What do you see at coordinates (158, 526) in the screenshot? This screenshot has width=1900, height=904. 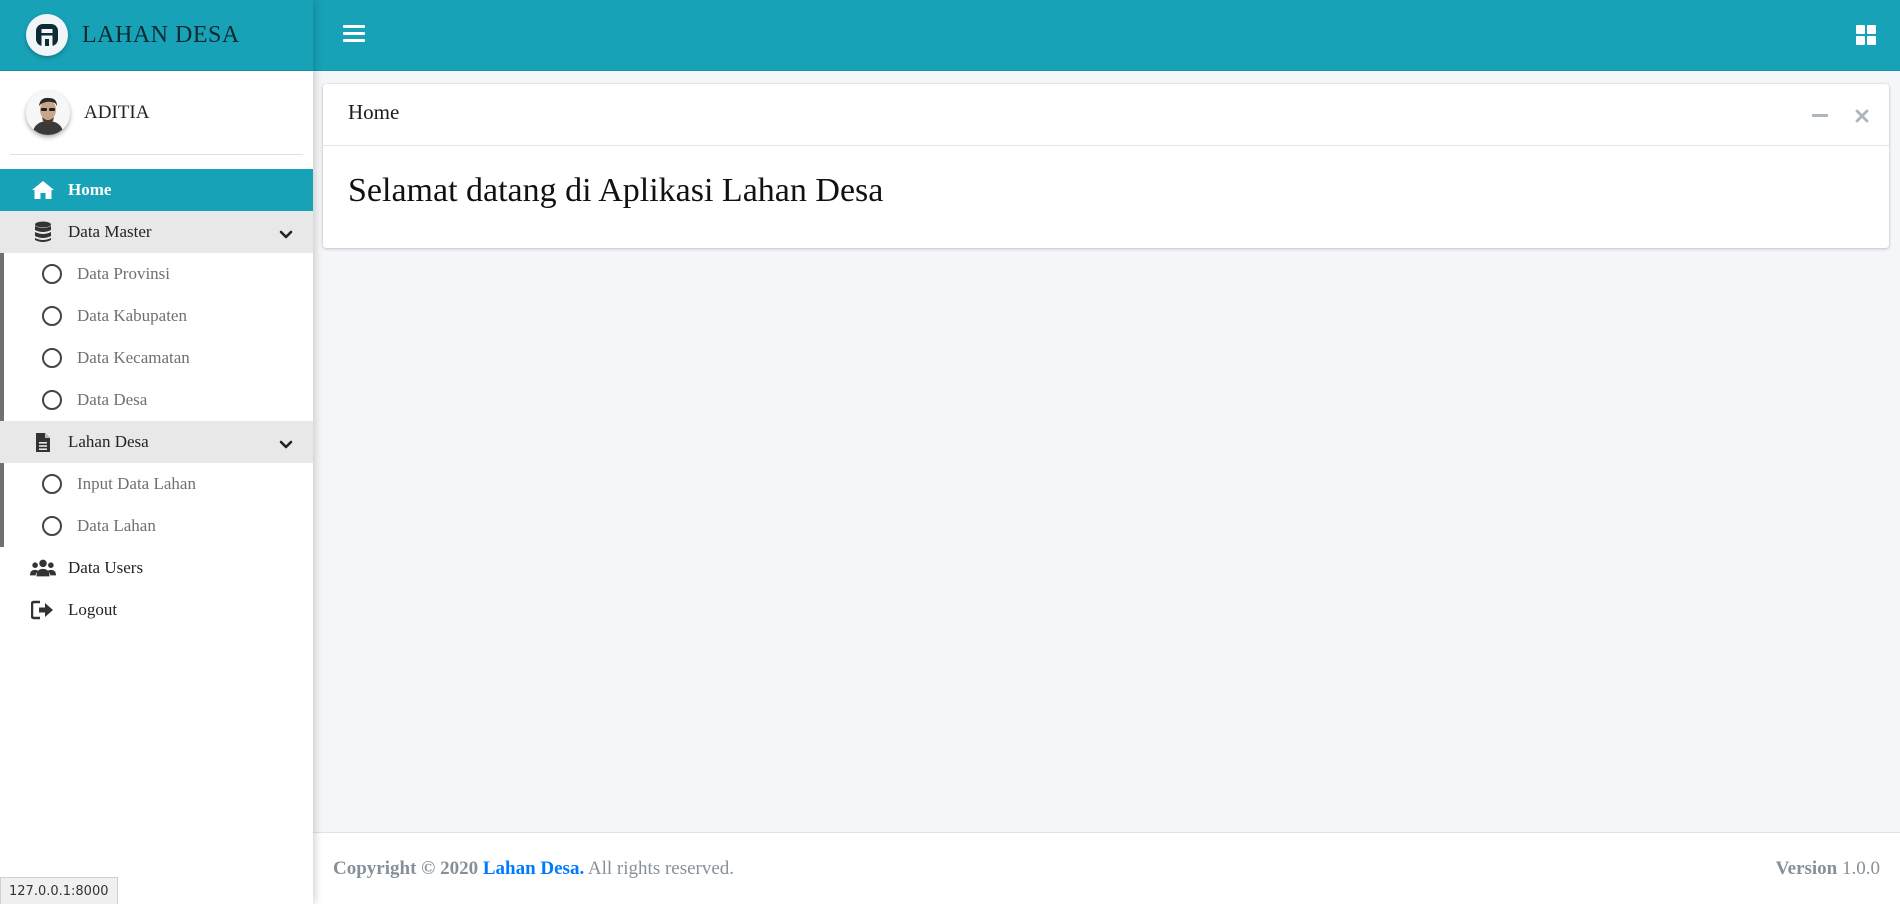 I see `sidebar-item-data-lahan: Data Lahan` at bounding box center [158, 526].